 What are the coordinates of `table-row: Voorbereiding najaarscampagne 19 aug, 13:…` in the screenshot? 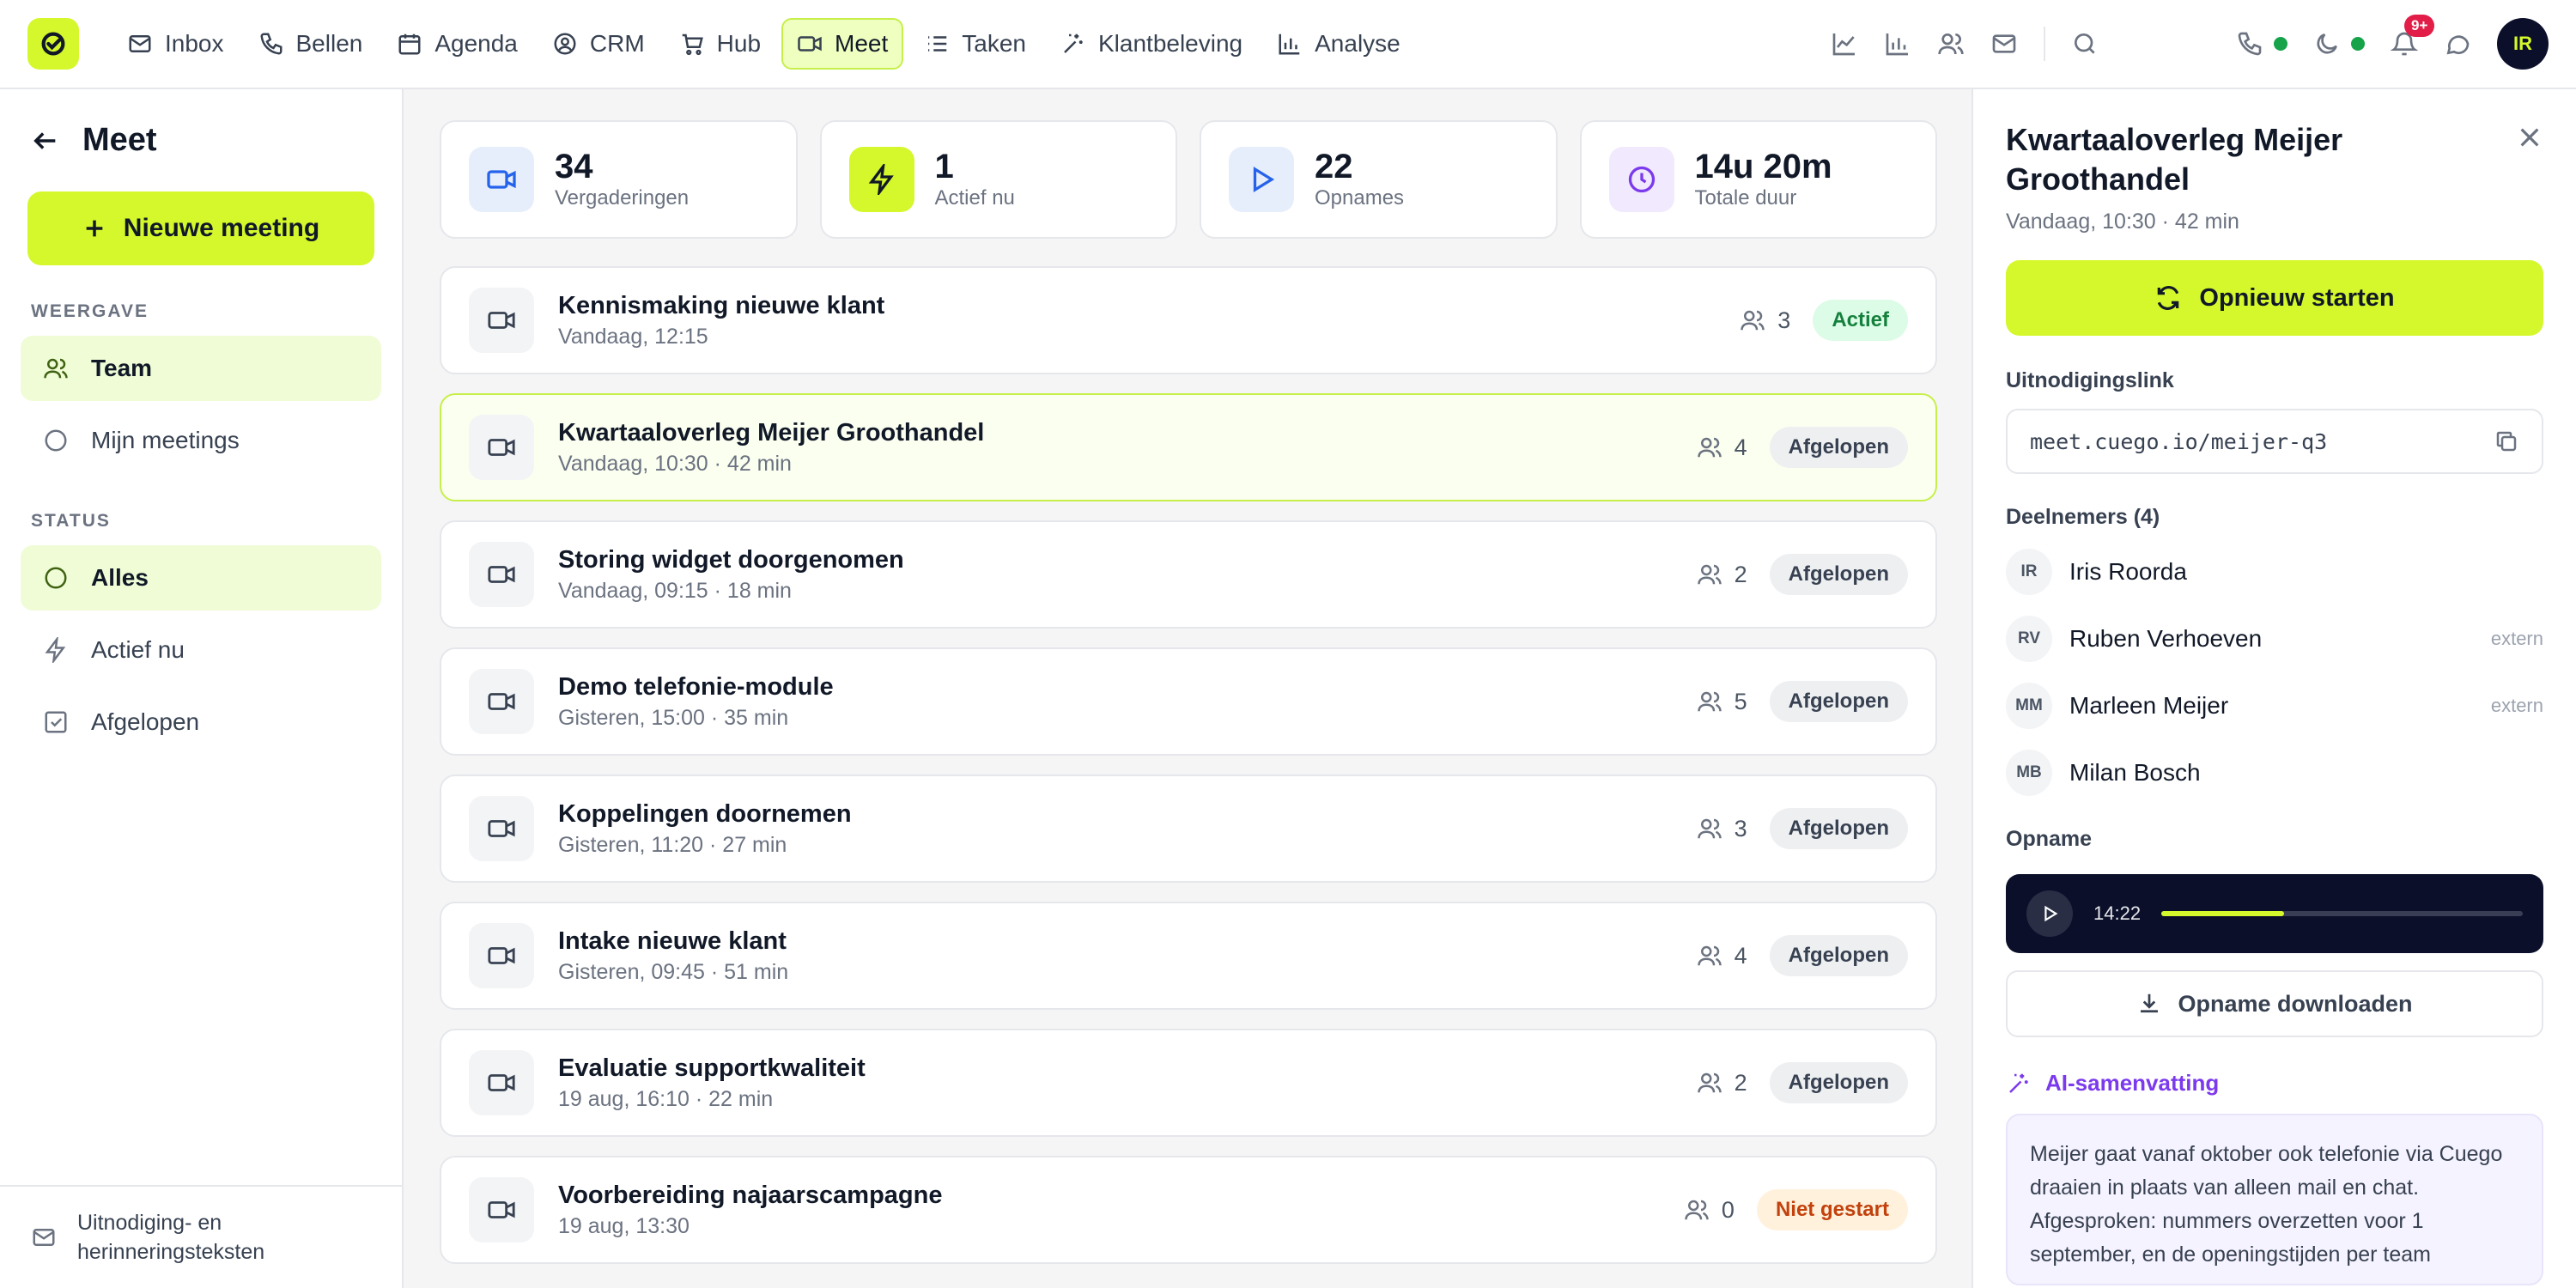 It's located at (1188, 1210).